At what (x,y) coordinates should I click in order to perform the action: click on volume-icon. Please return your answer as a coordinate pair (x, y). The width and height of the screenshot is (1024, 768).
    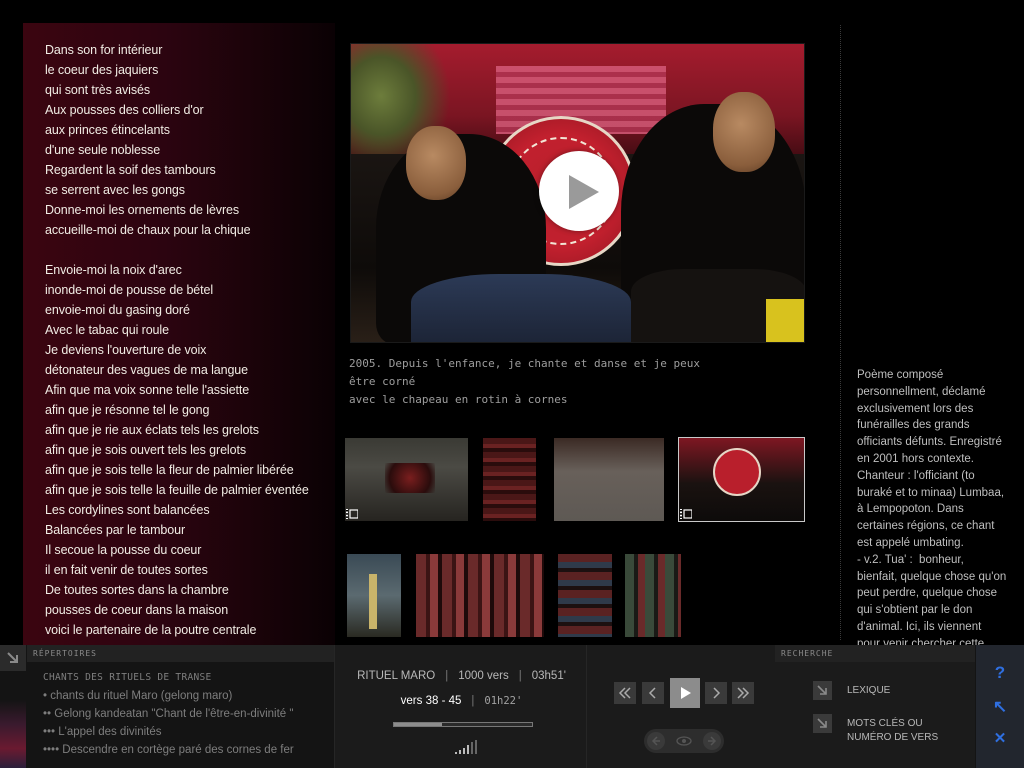
    Looking at the image, I should click on (470, 747).